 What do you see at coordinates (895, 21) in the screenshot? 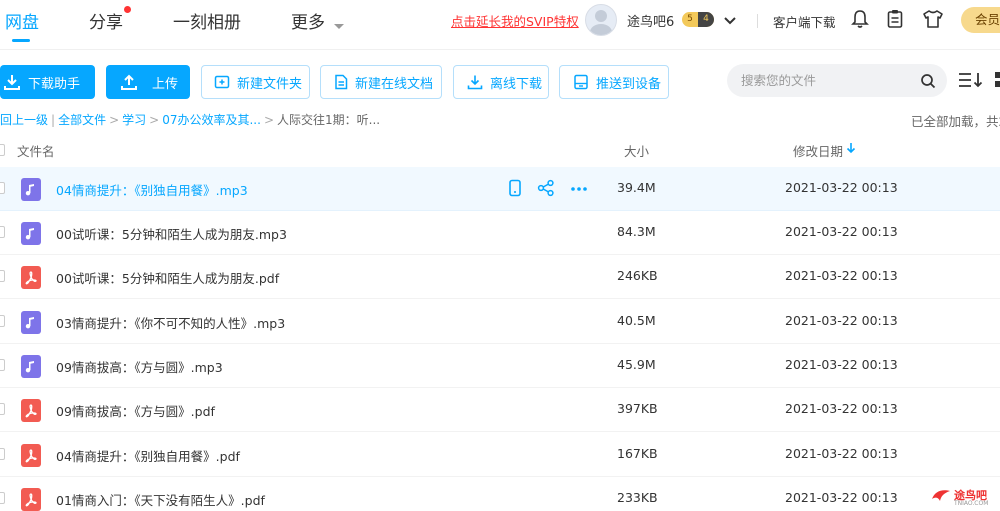
I see `clipboard-icon` at bounding box center [895, 21].